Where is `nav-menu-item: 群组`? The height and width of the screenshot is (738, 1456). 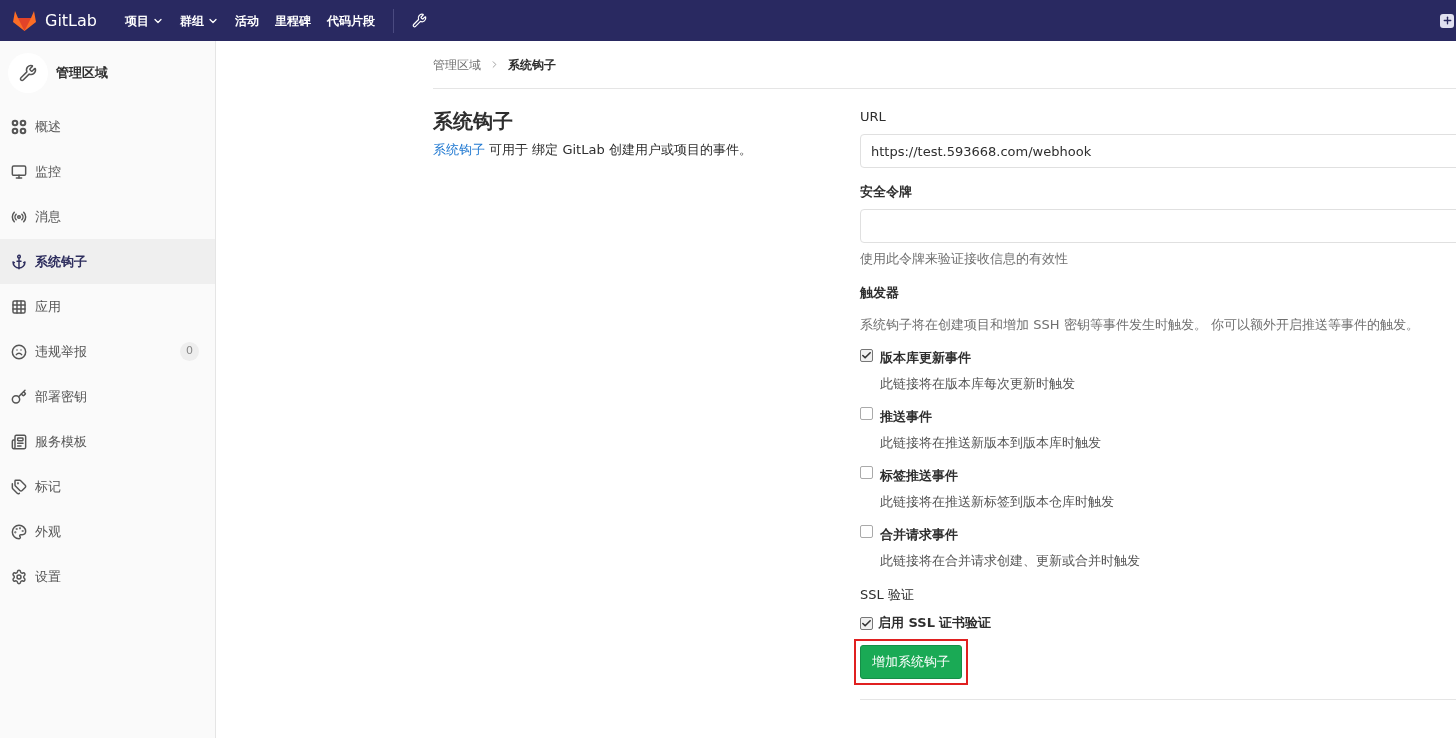
nav-menu-item: 群组 is located at coordinates (199, 20).